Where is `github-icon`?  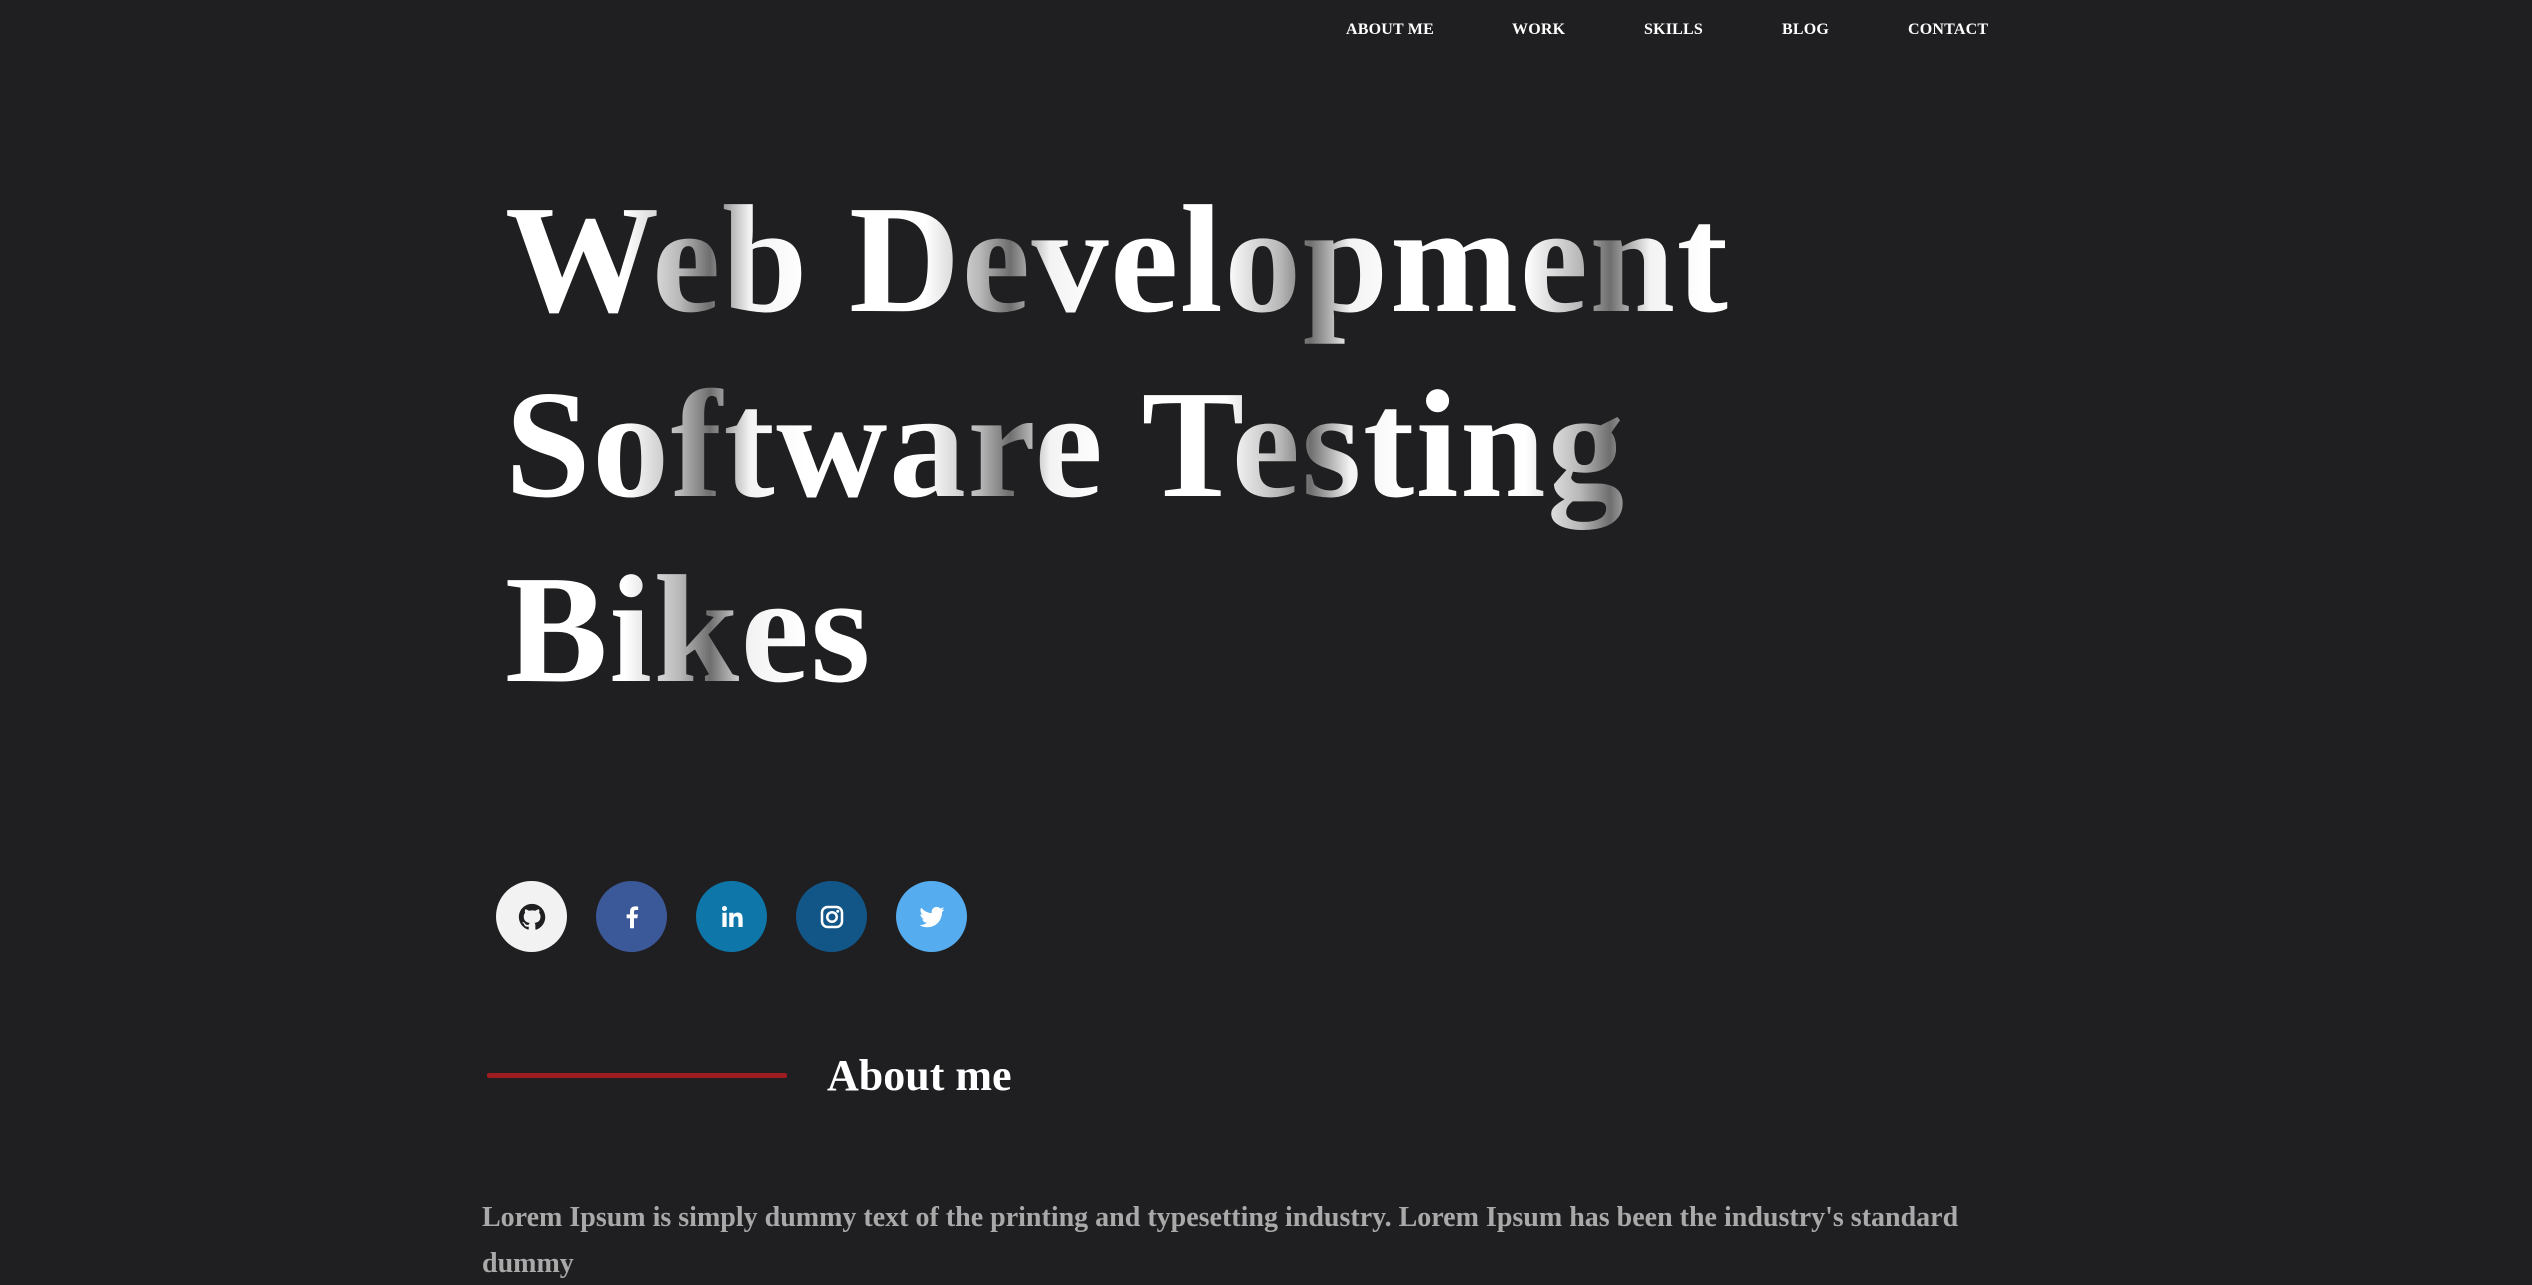
github-icon is located at coordinates (531, 916).